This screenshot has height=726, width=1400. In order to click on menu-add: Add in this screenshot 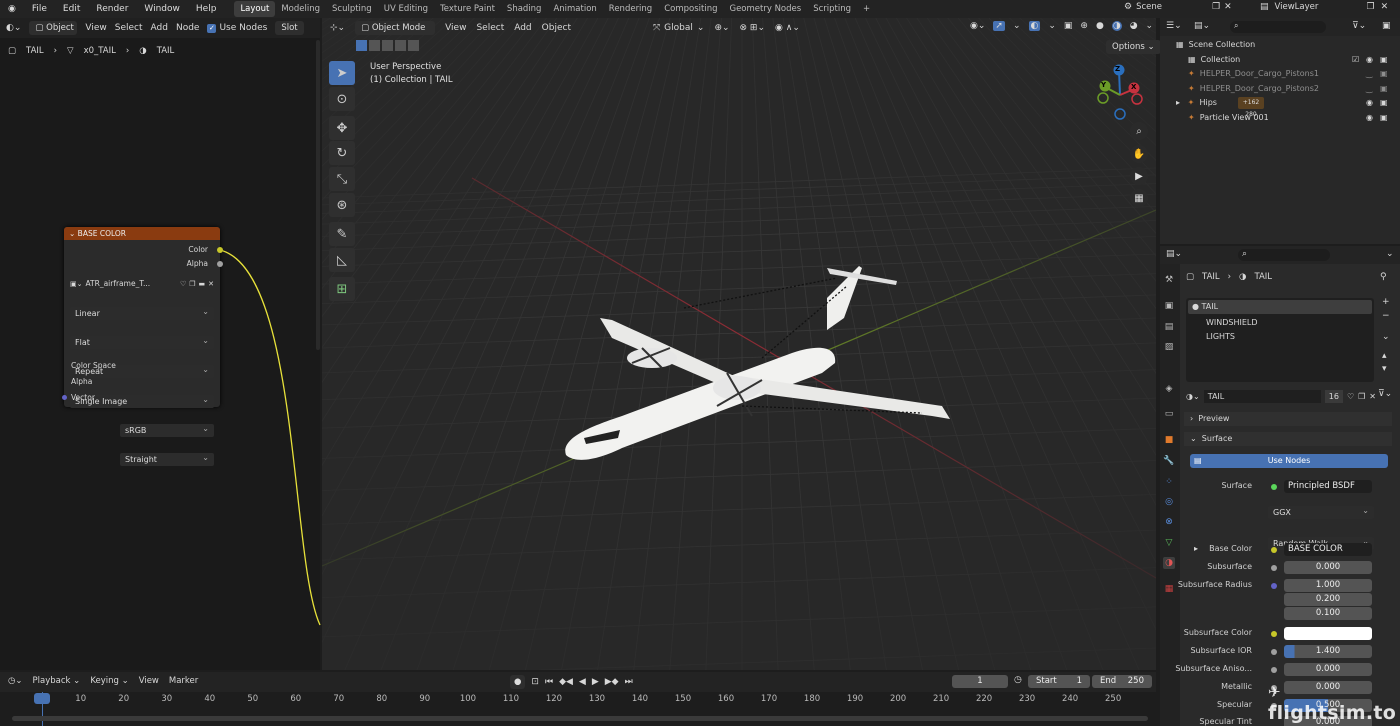, I will do `click(522, 28)`.